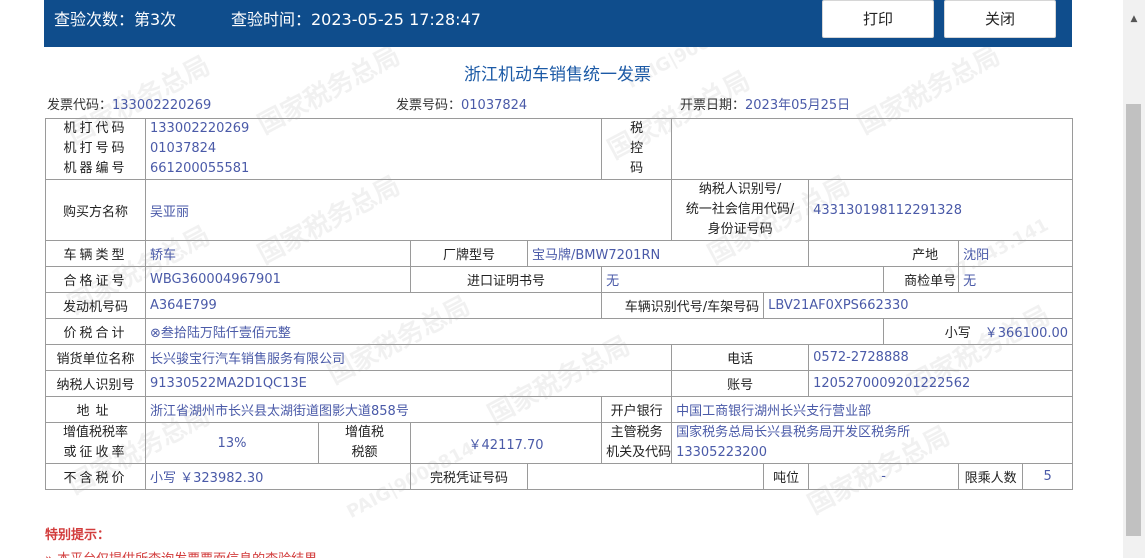 The image size is (1145, 558). Describe the element at coordinates (637, 409) in the screenshot. I see `bank-label: 开户银行` at that location.